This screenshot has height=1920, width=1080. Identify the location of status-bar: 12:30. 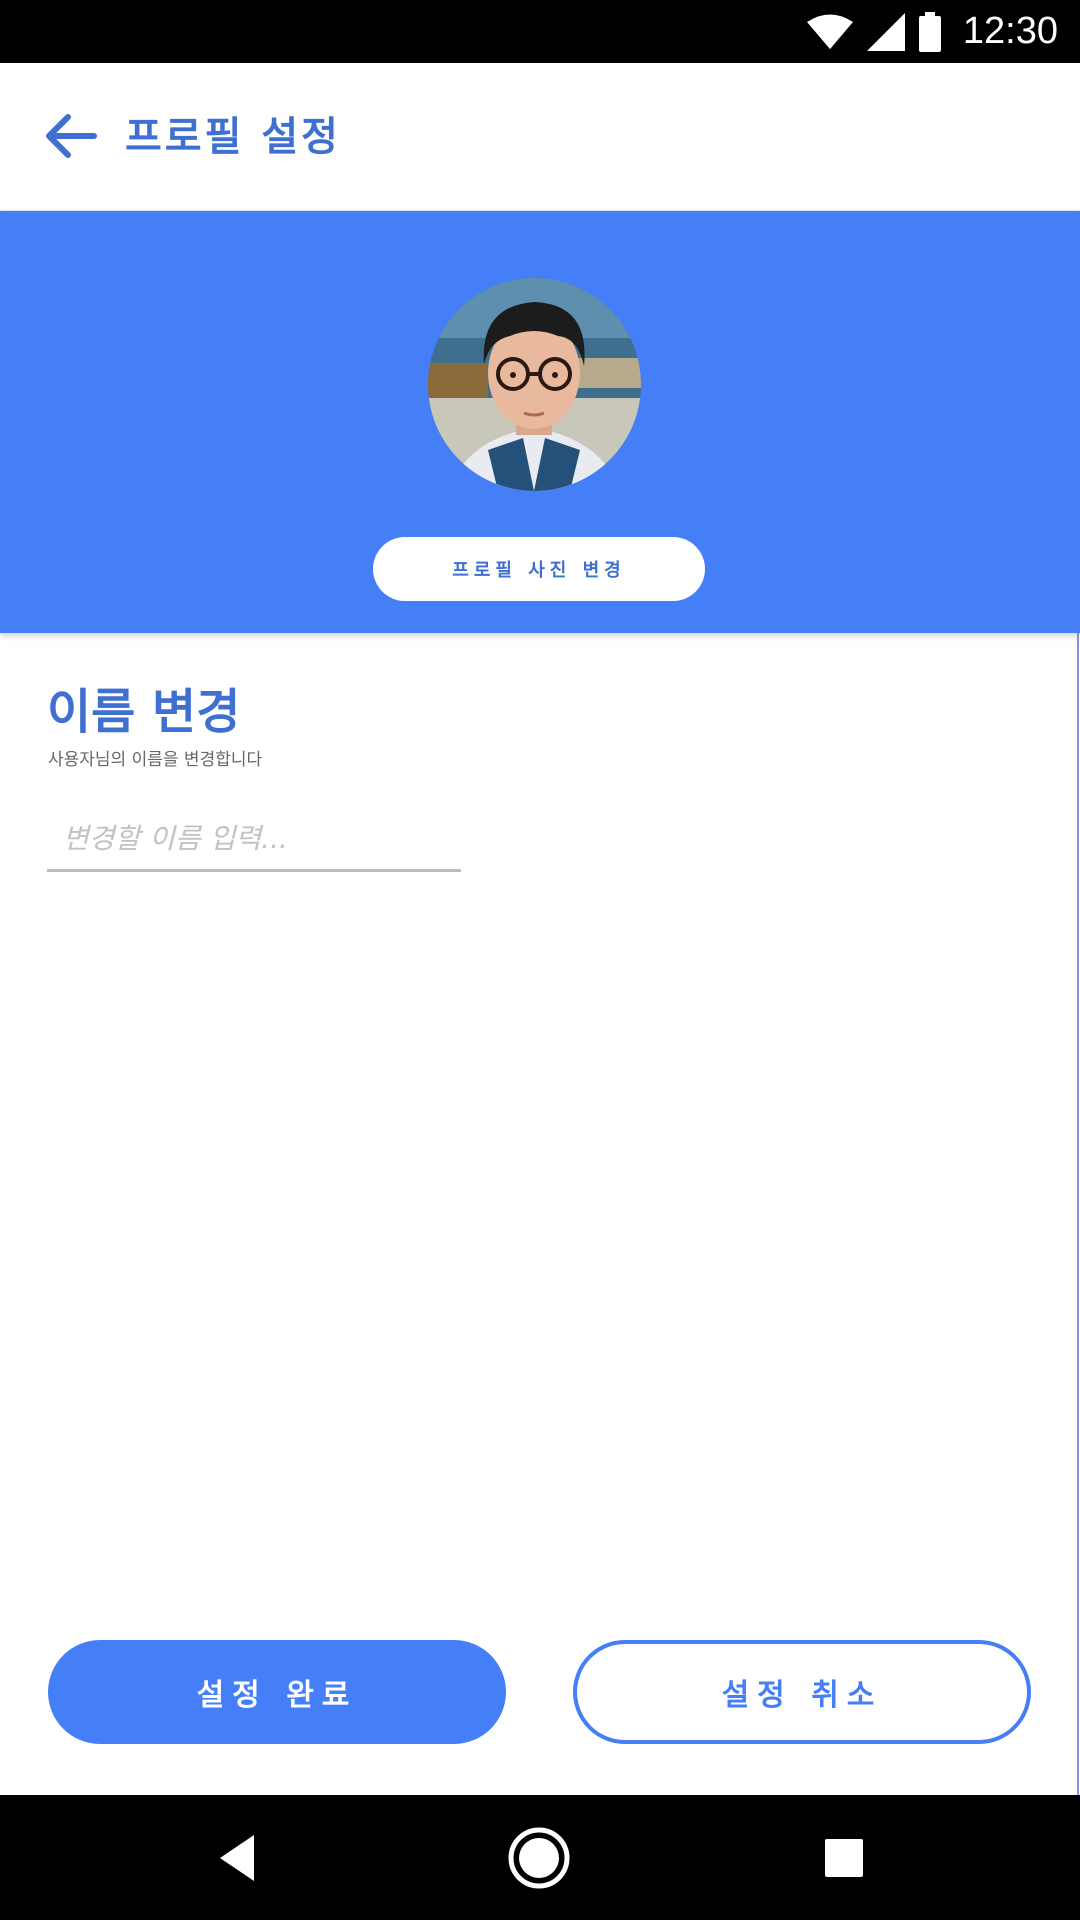
(540, 31).